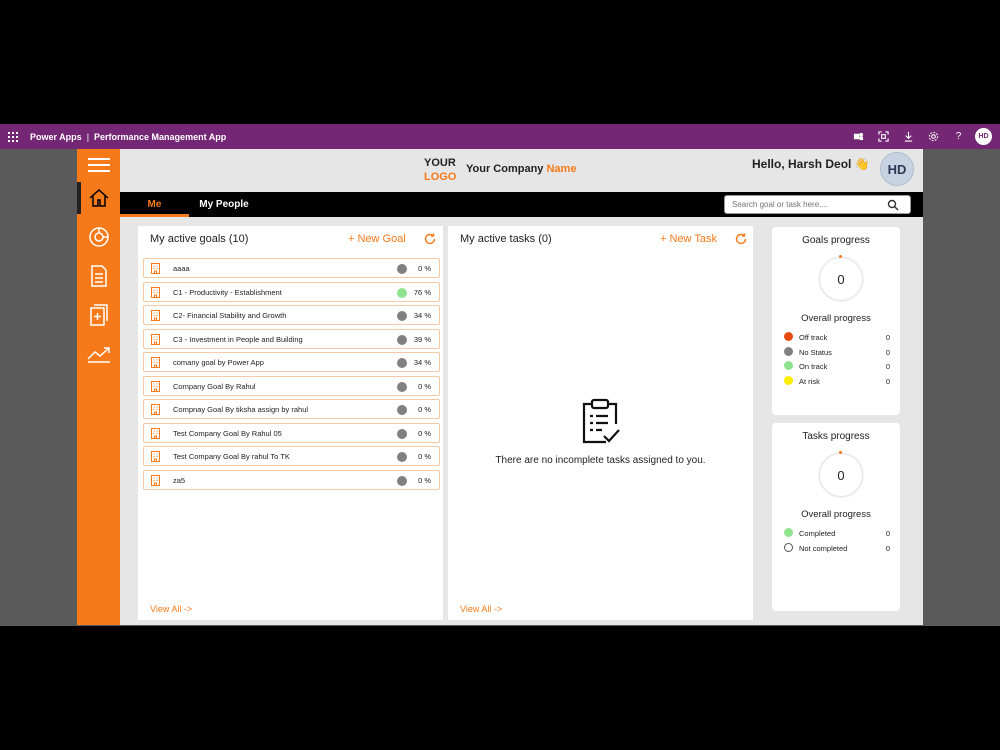 This screenshot has height=750, width=1000. I want to click on download-icon, so click(908, 136).